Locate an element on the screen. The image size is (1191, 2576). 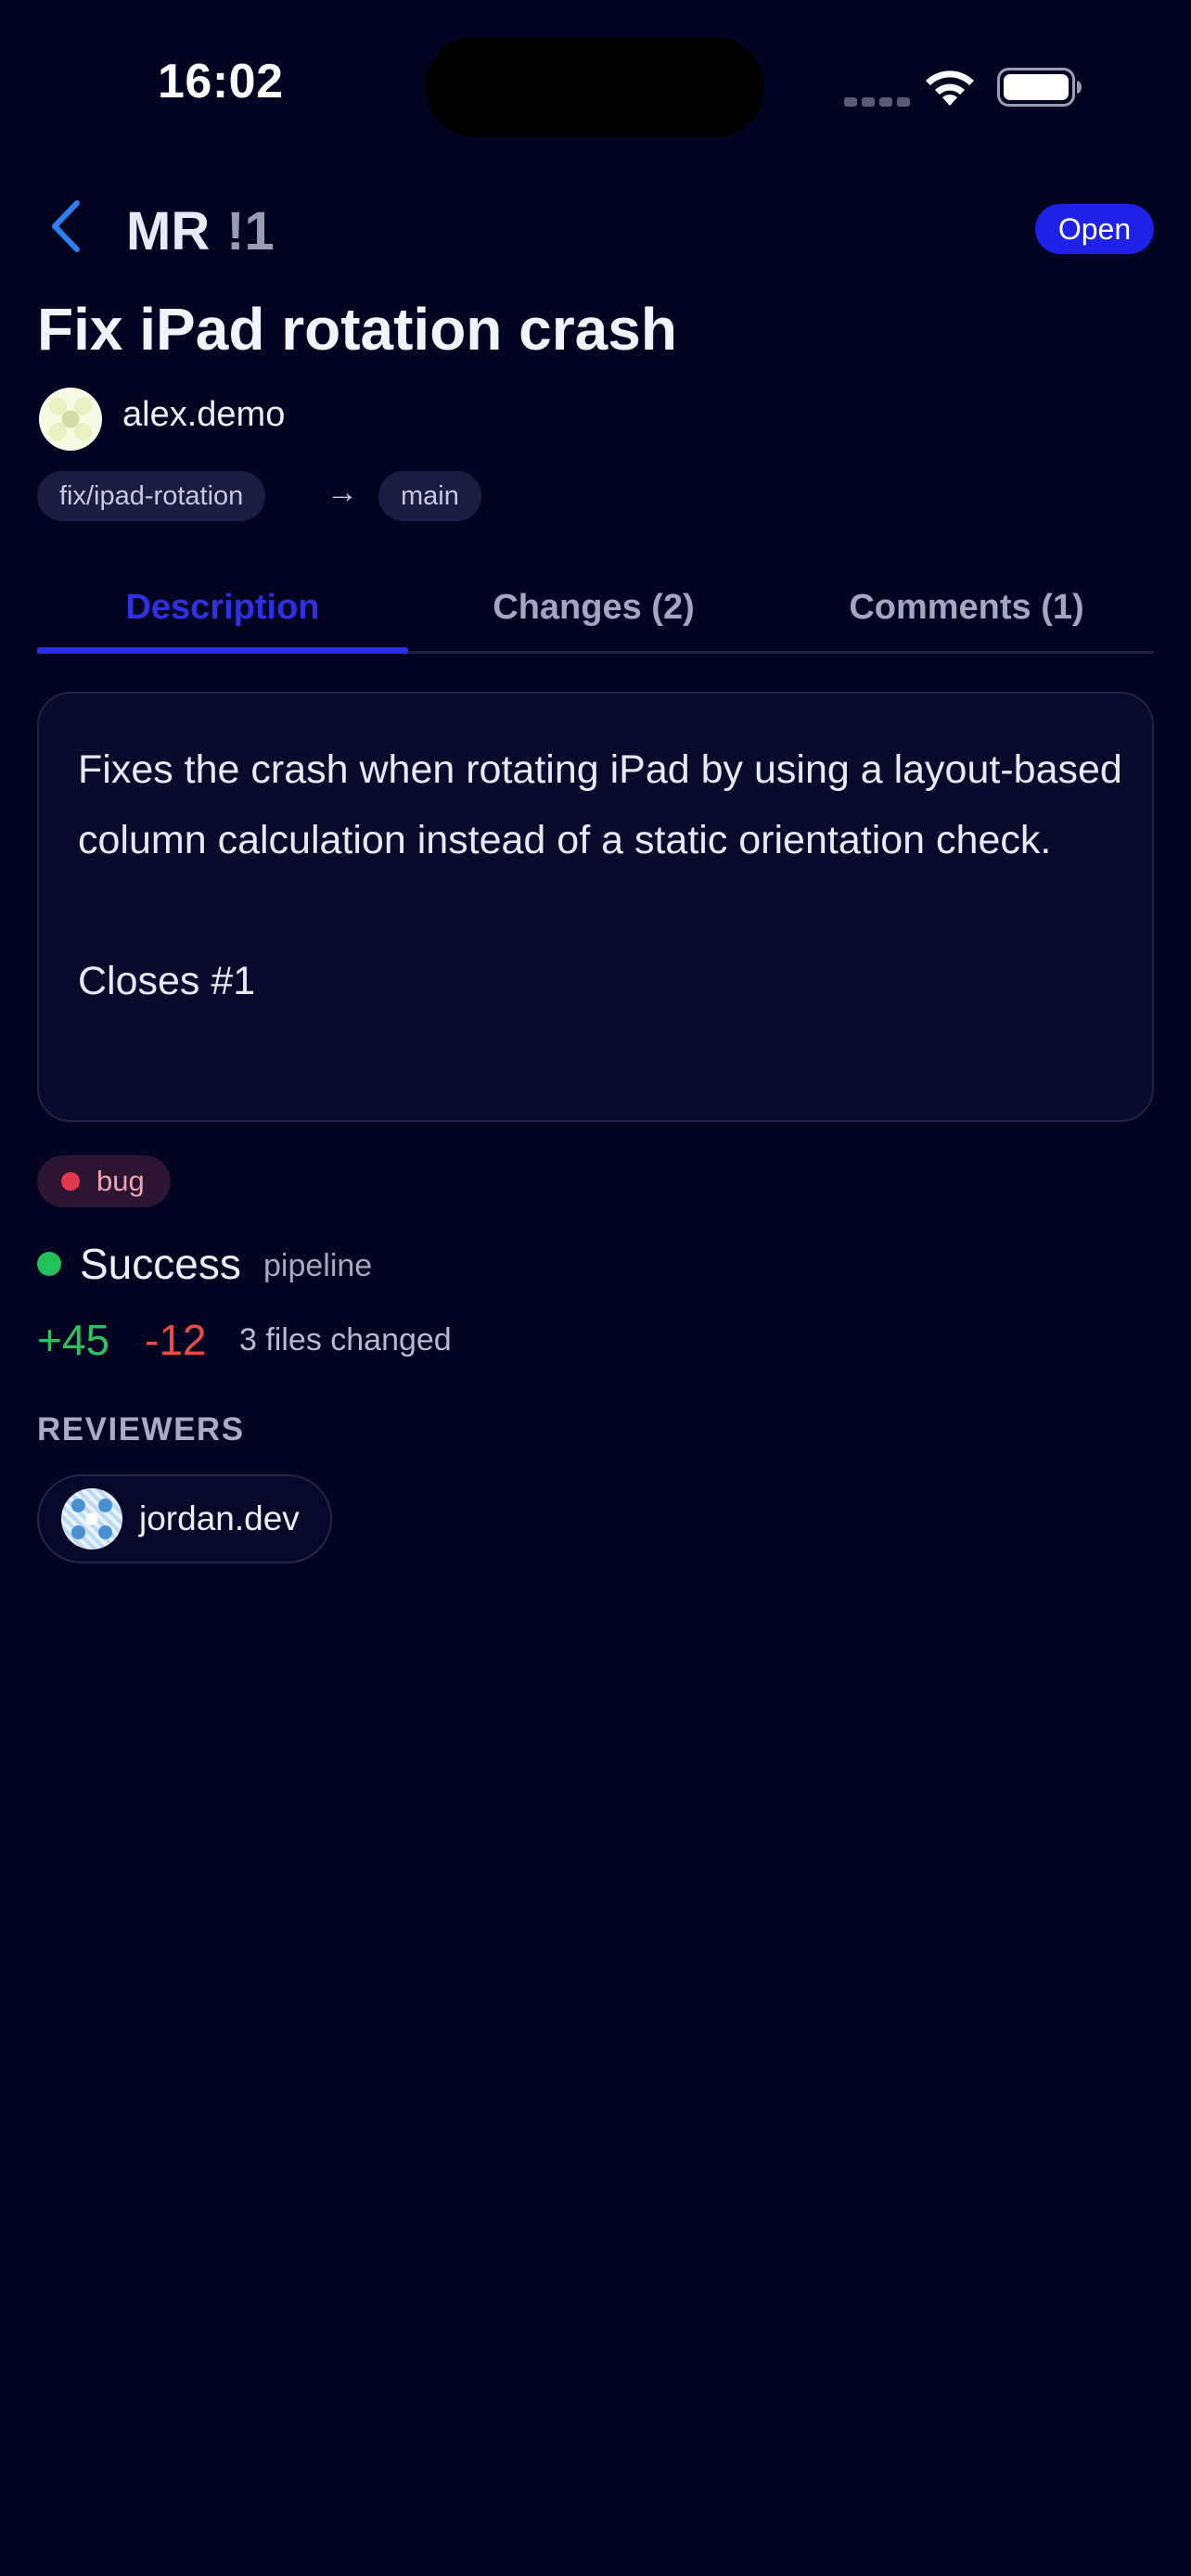
additions-count: +45 is located at coordinates (73, 1340).